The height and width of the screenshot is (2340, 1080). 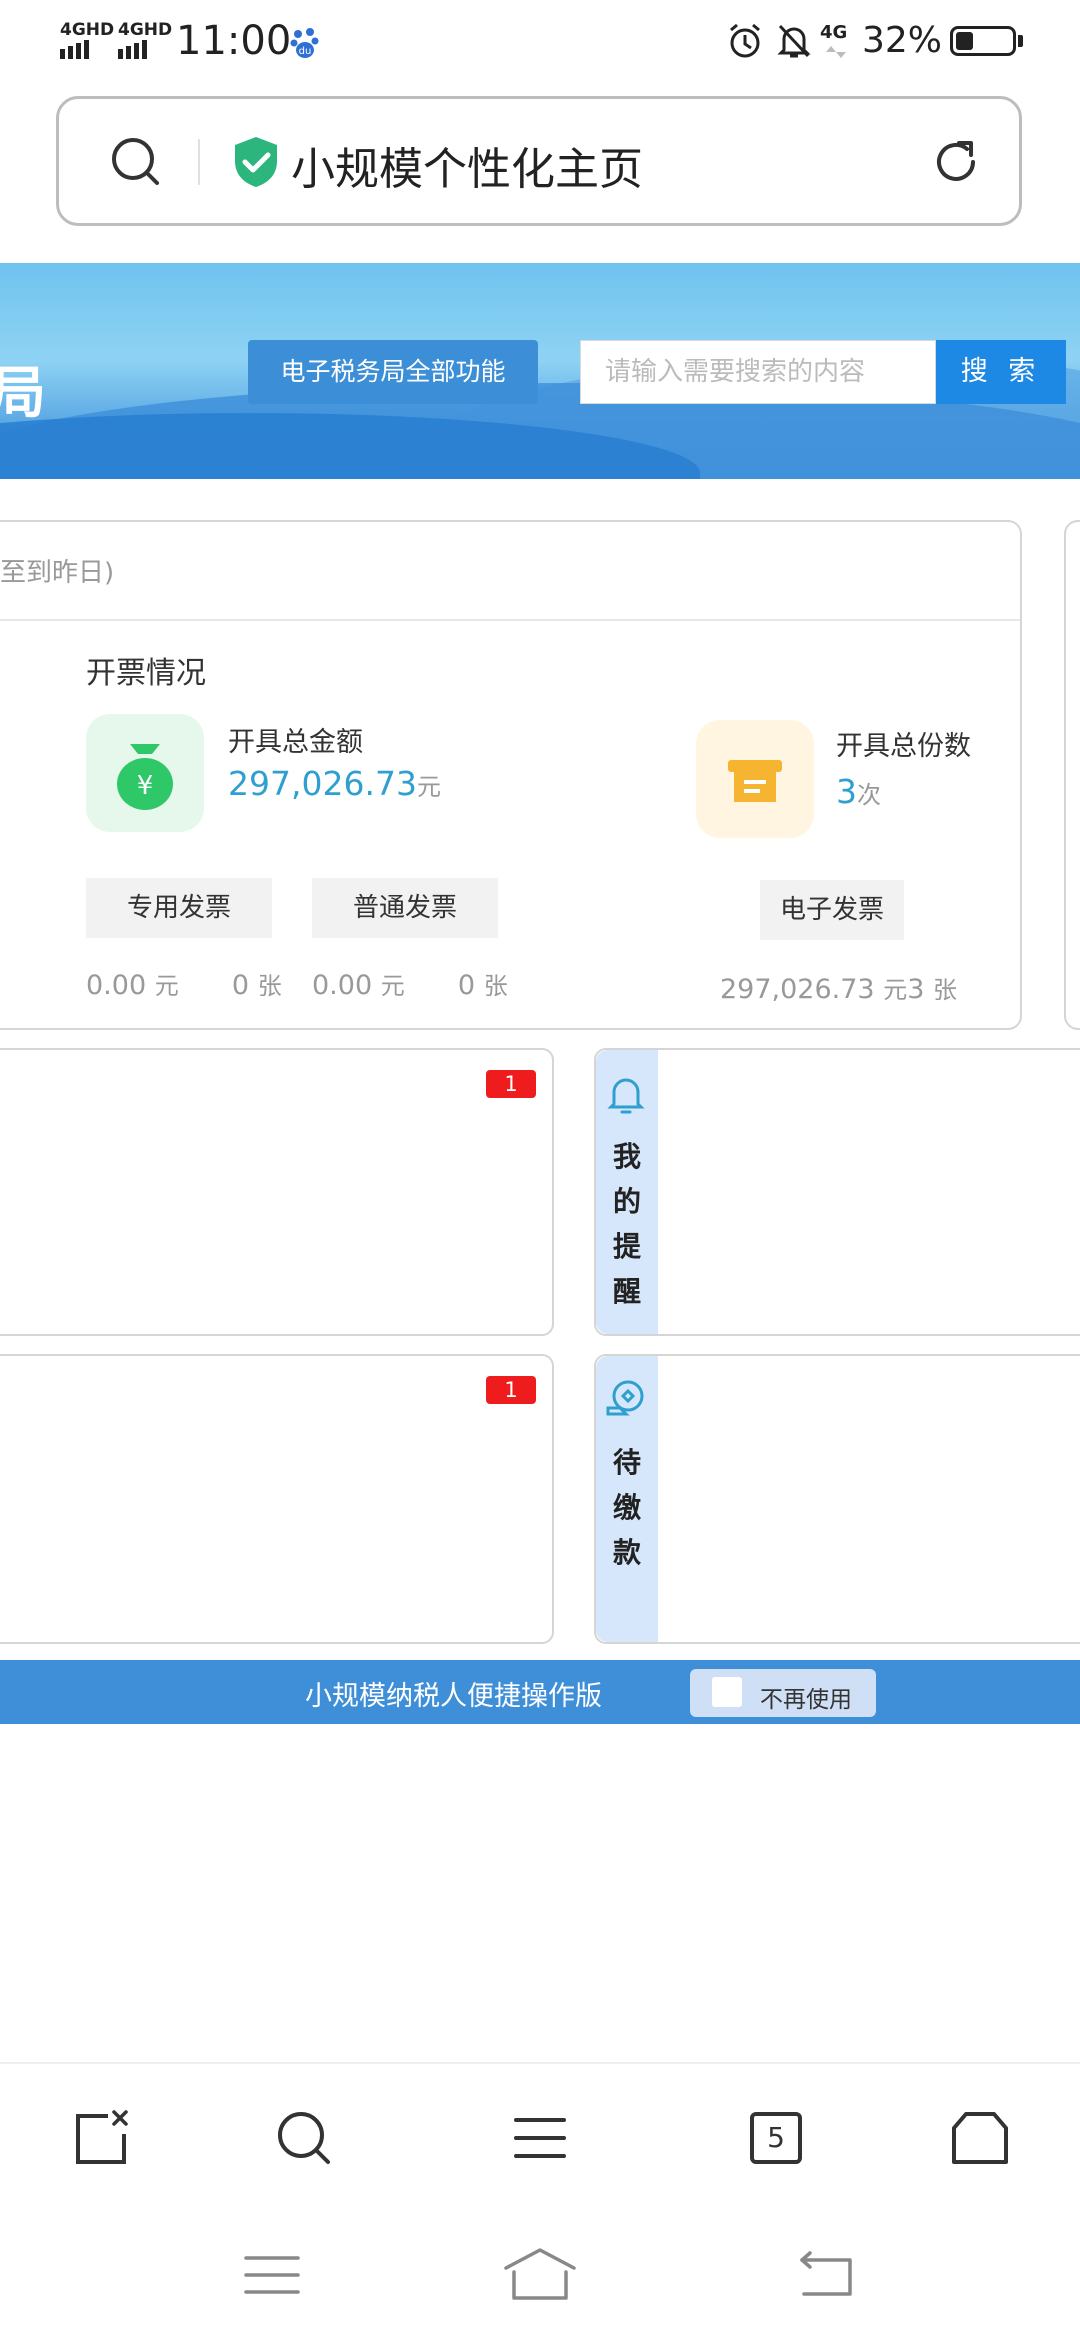 What do you see at coordinates (626, 1201) in the screenshot?
I see `reminder-char: 的` at bounding box center [626, 1201].